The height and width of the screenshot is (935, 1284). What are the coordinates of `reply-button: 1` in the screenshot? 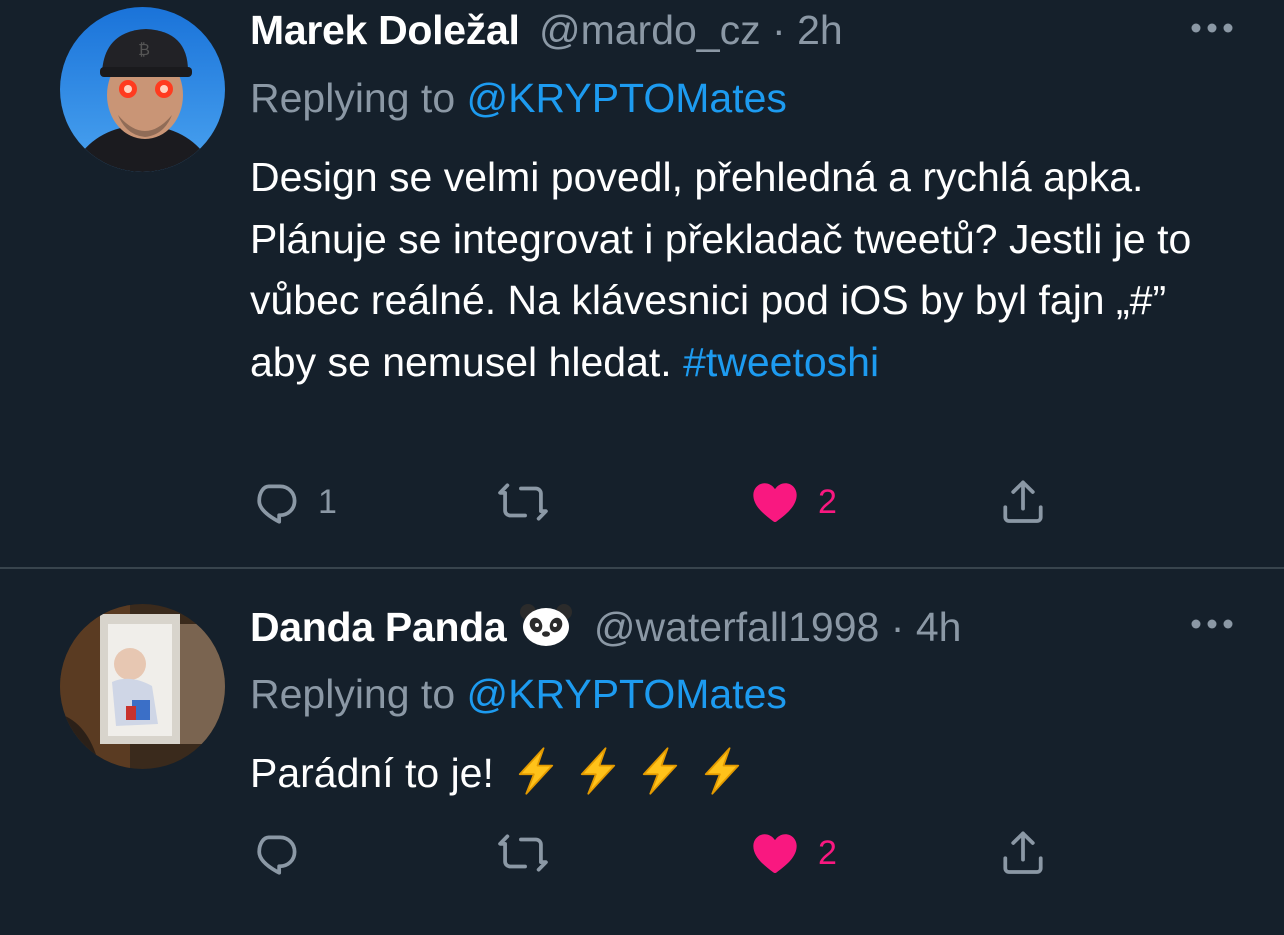 It's located at (293, 502).